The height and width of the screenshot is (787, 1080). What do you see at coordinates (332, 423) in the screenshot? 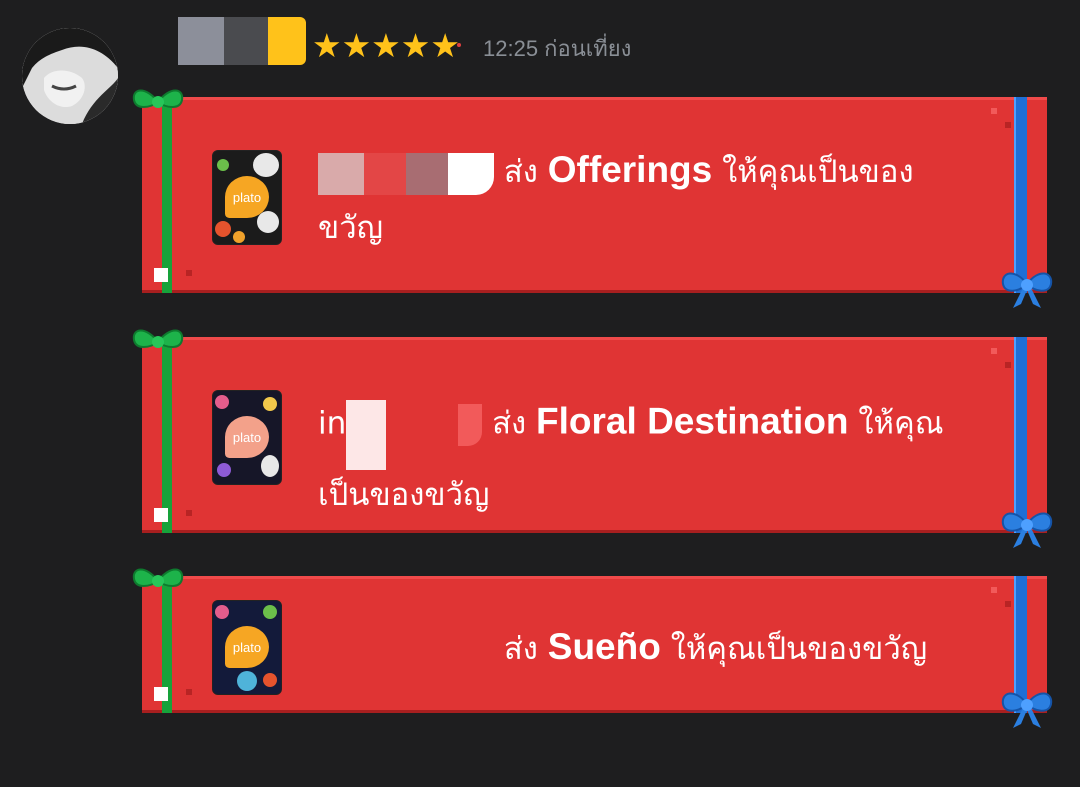
I see `sender-name-partial: in` at bounding box center [332, 423].